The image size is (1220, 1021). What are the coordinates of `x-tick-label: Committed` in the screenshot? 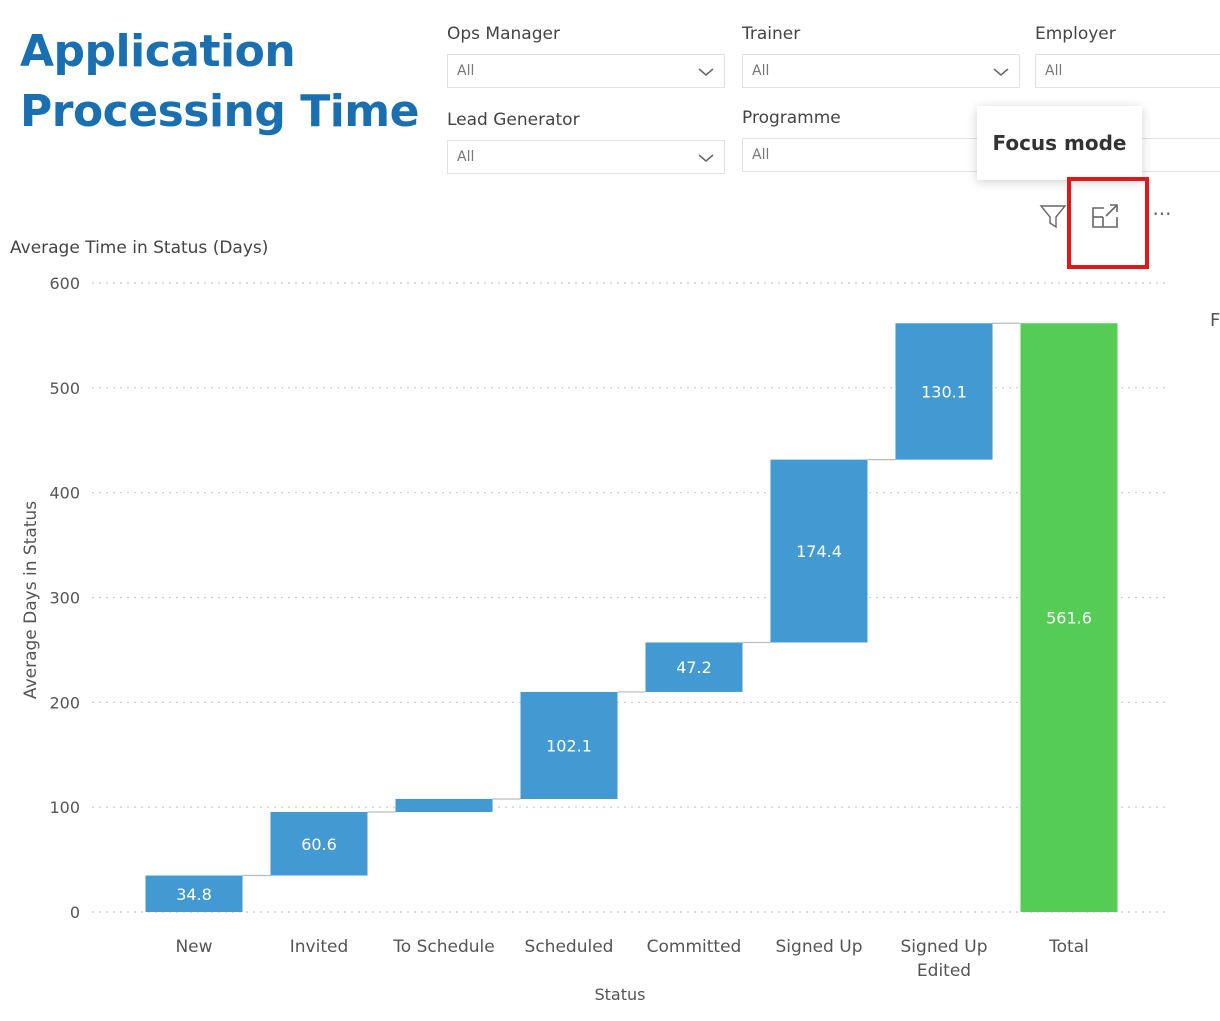 It's located at (694, 947).